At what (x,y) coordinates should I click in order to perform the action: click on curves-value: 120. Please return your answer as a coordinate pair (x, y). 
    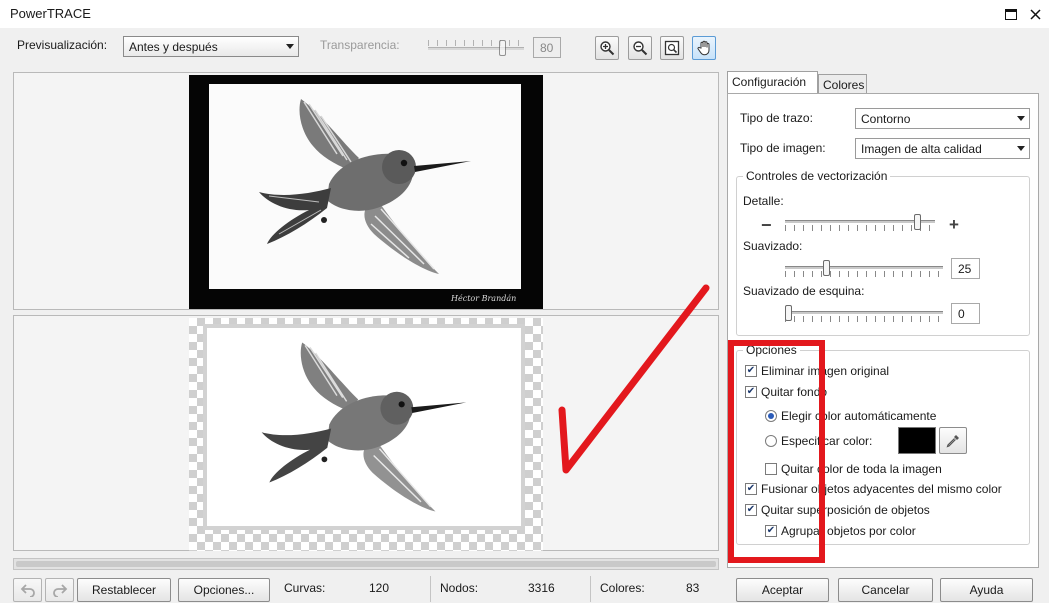
    Looking at the image, I should click on (379, 588).